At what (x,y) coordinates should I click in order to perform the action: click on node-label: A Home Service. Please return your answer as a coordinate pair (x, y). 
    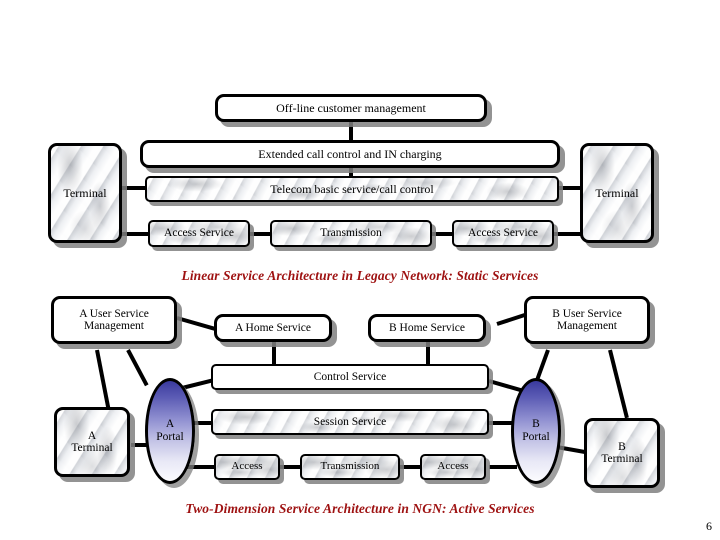
    Looking at the image, I should click on (272, 327).